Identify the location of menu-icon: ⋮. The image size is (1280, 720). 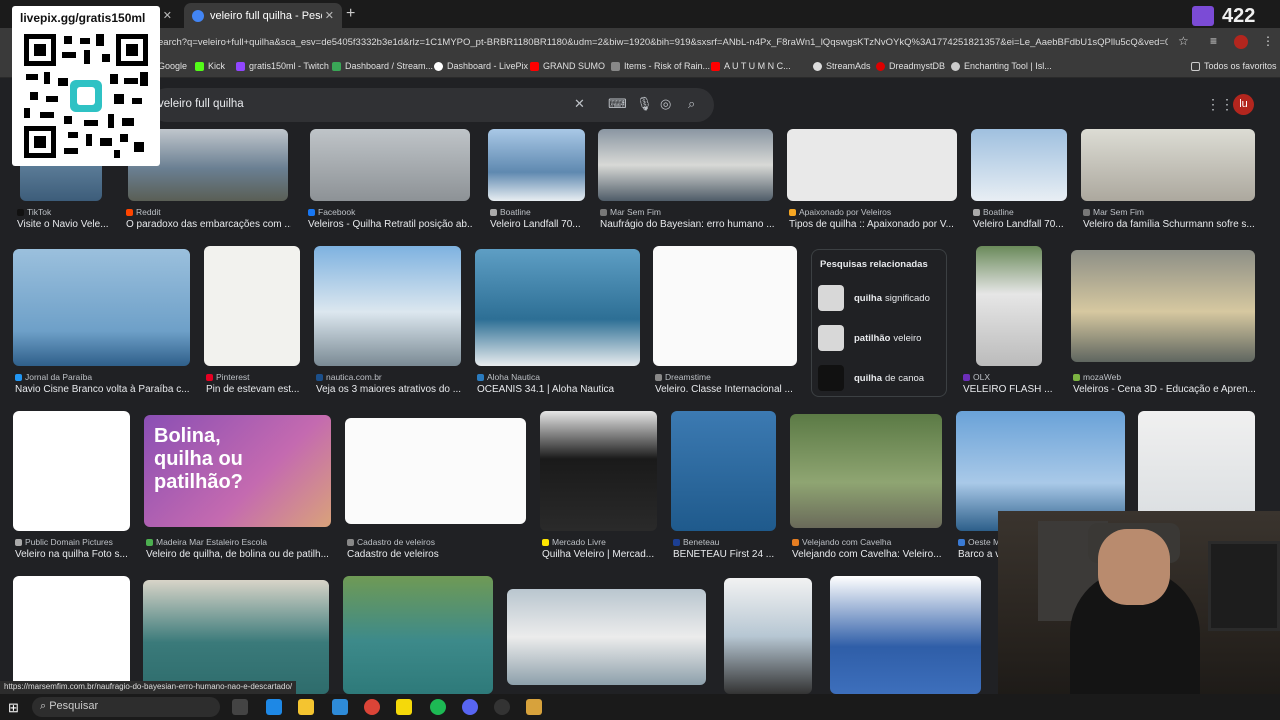
(1268, 41).